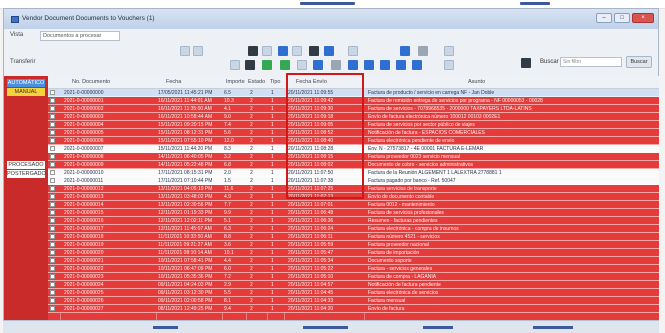 Image resolution: width=665 pixels, height=333 pixels. What do you see at coordinates (385, 65) in the screenshot?
I see `document-icon` at bounding box center [385, 65].